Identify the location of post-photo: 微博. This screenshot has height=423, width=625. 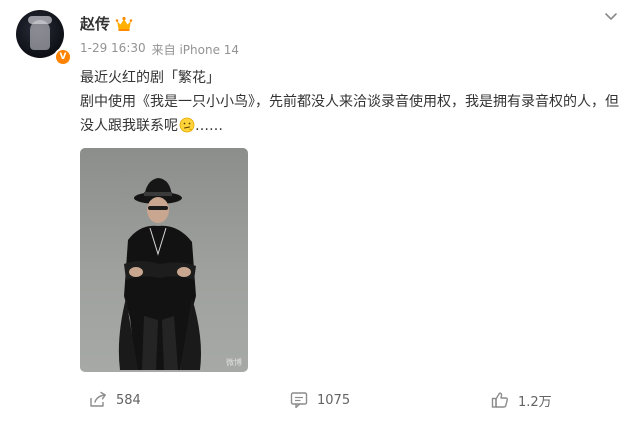
(164, 260).